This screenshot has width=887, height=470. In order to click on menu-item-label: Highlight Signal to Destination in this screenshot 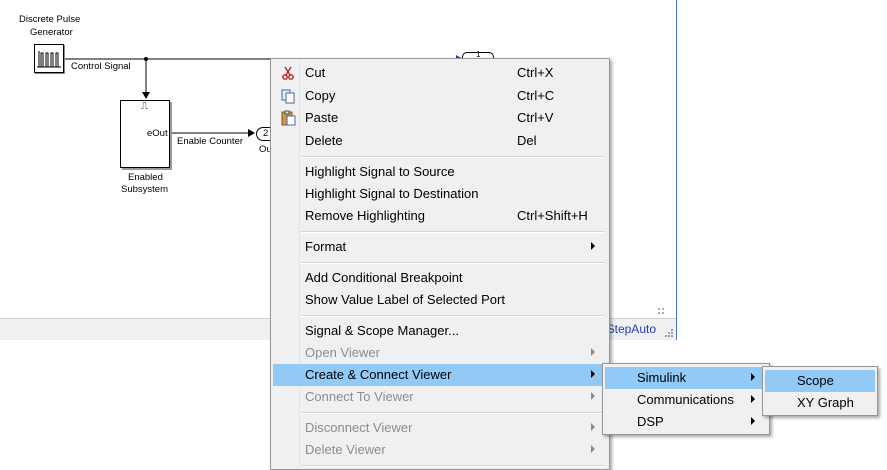, I will do `click(392, 193)`.